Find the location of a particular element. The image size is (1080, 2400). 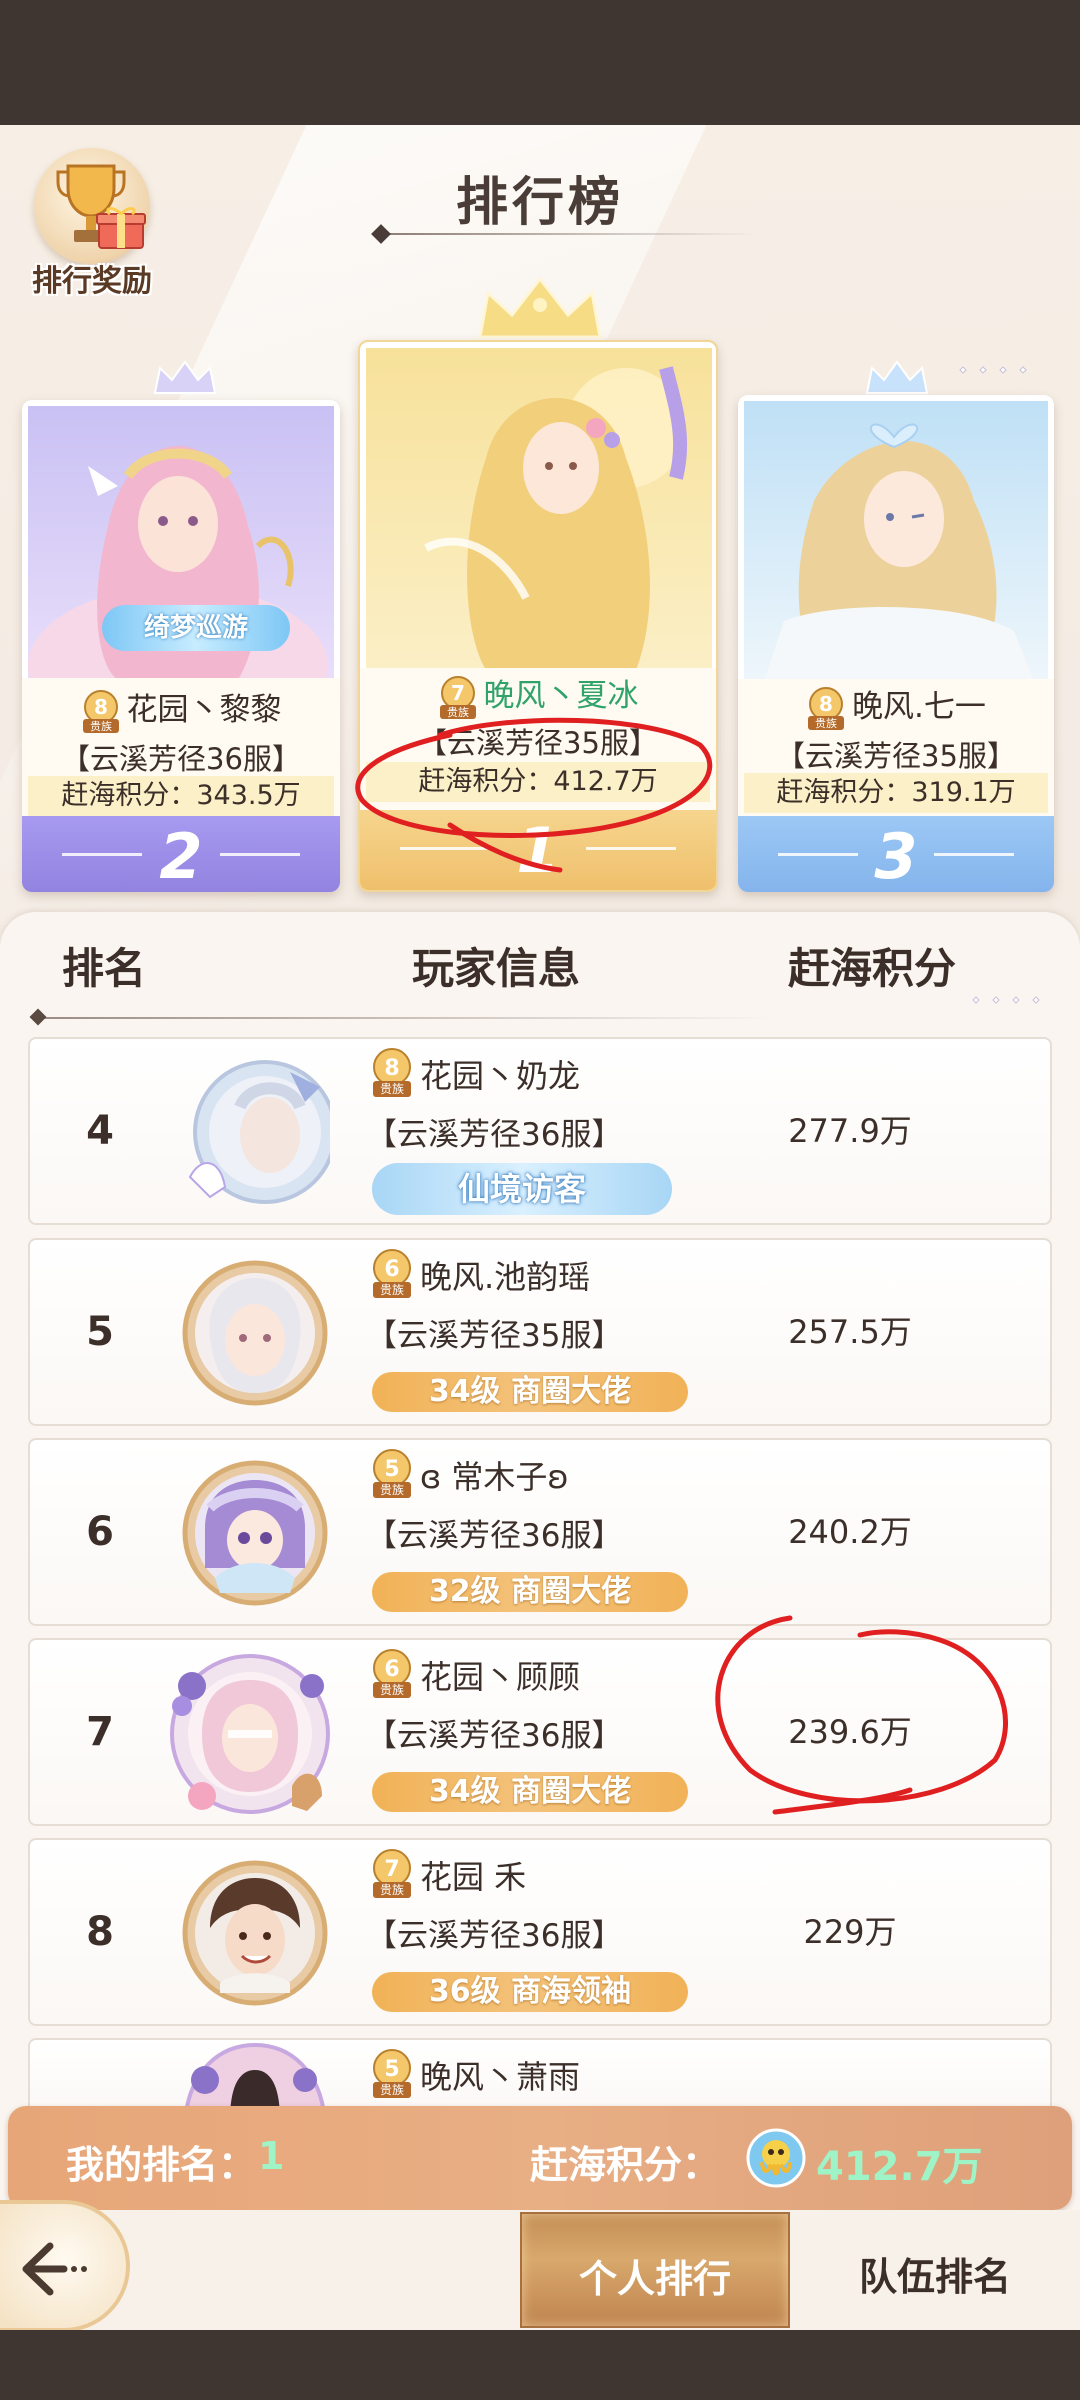

table-row: 8 7 贵族 花园 禾 【云溪芳径36服】 36级 商海领袖 229万 is located at coordinates (540, 1932).